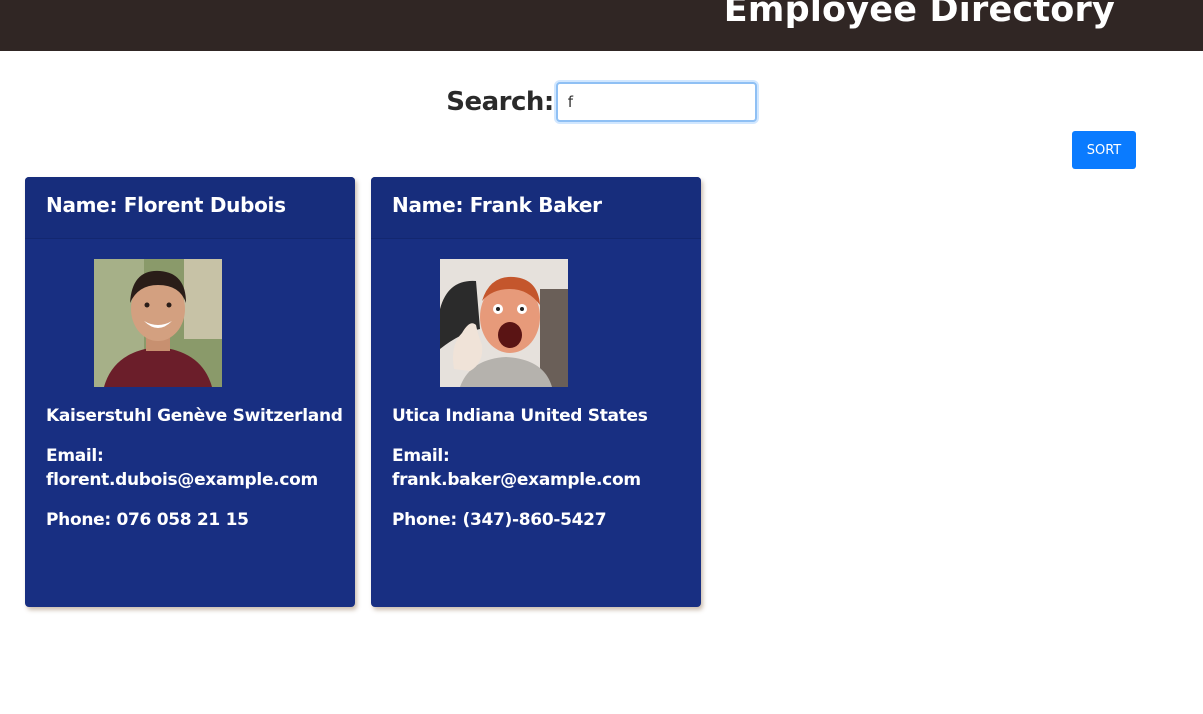 The height and width of the screenshot is (714, 1203). Describe the element at coordinates (919, 15) in the screenshot. I see `page-title: Employee Directory` at that location.